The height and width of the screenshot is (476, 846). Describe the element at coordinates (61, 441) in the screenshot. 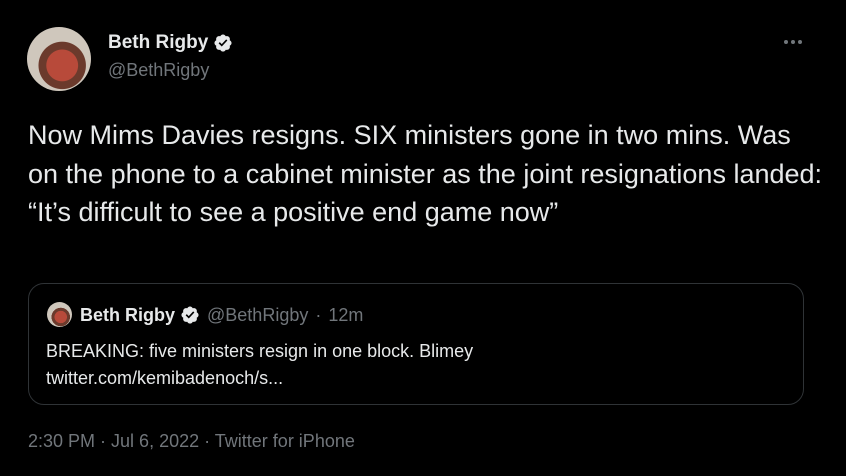

I see `tweet-time: 2:30 PM` at that location.